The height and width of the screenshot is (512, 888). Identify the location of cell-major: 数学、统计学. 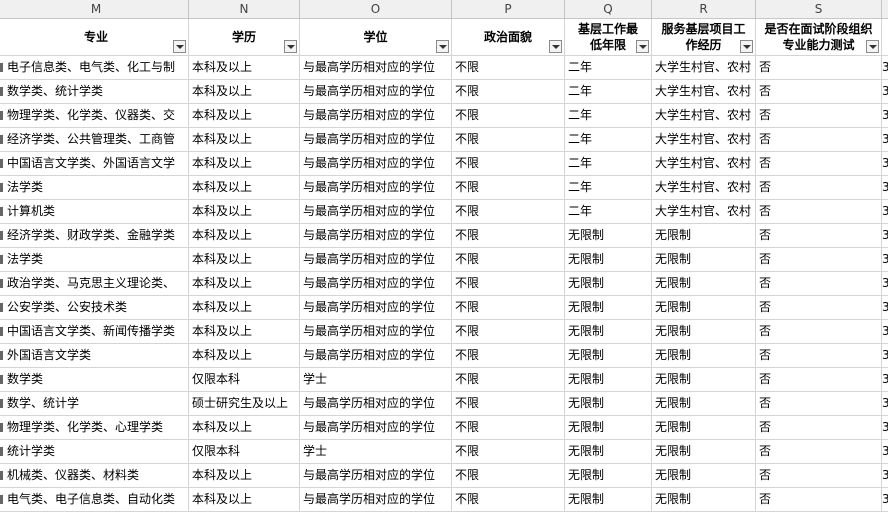
(96, 403).